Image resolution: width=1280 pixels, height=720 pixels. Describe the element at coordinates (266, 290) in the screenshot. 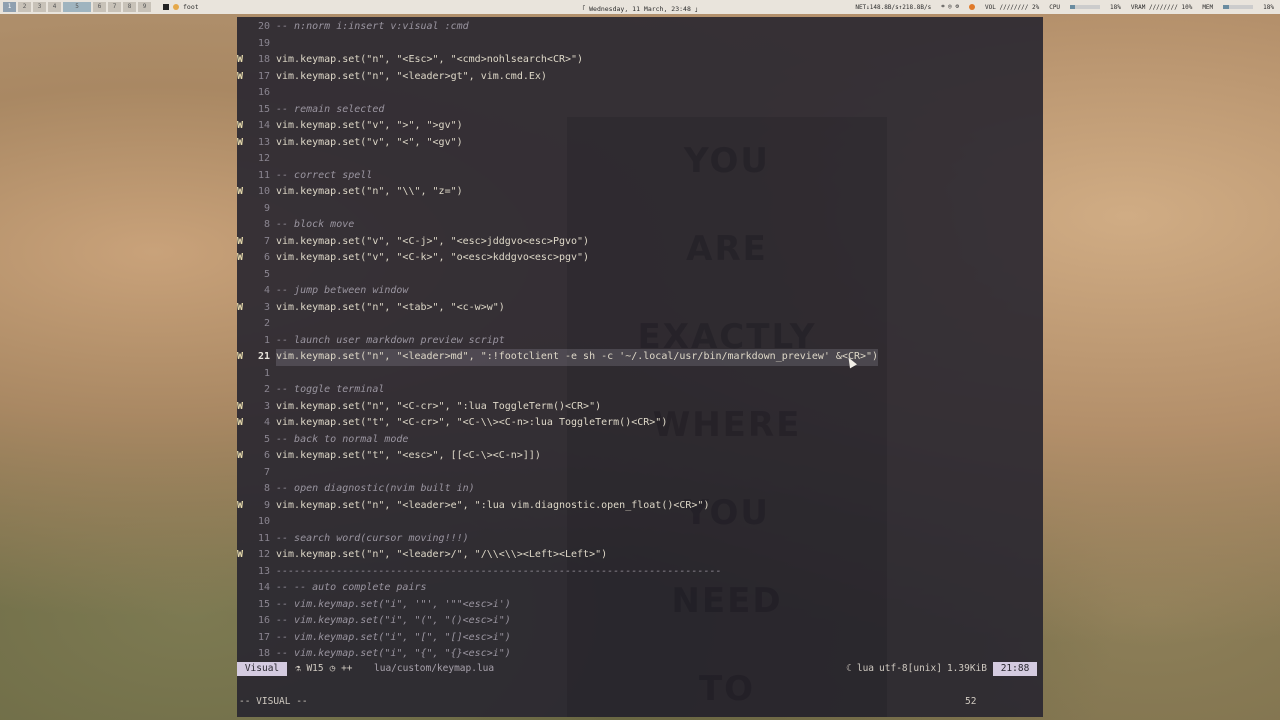

I see `line-number: 4` at that location.